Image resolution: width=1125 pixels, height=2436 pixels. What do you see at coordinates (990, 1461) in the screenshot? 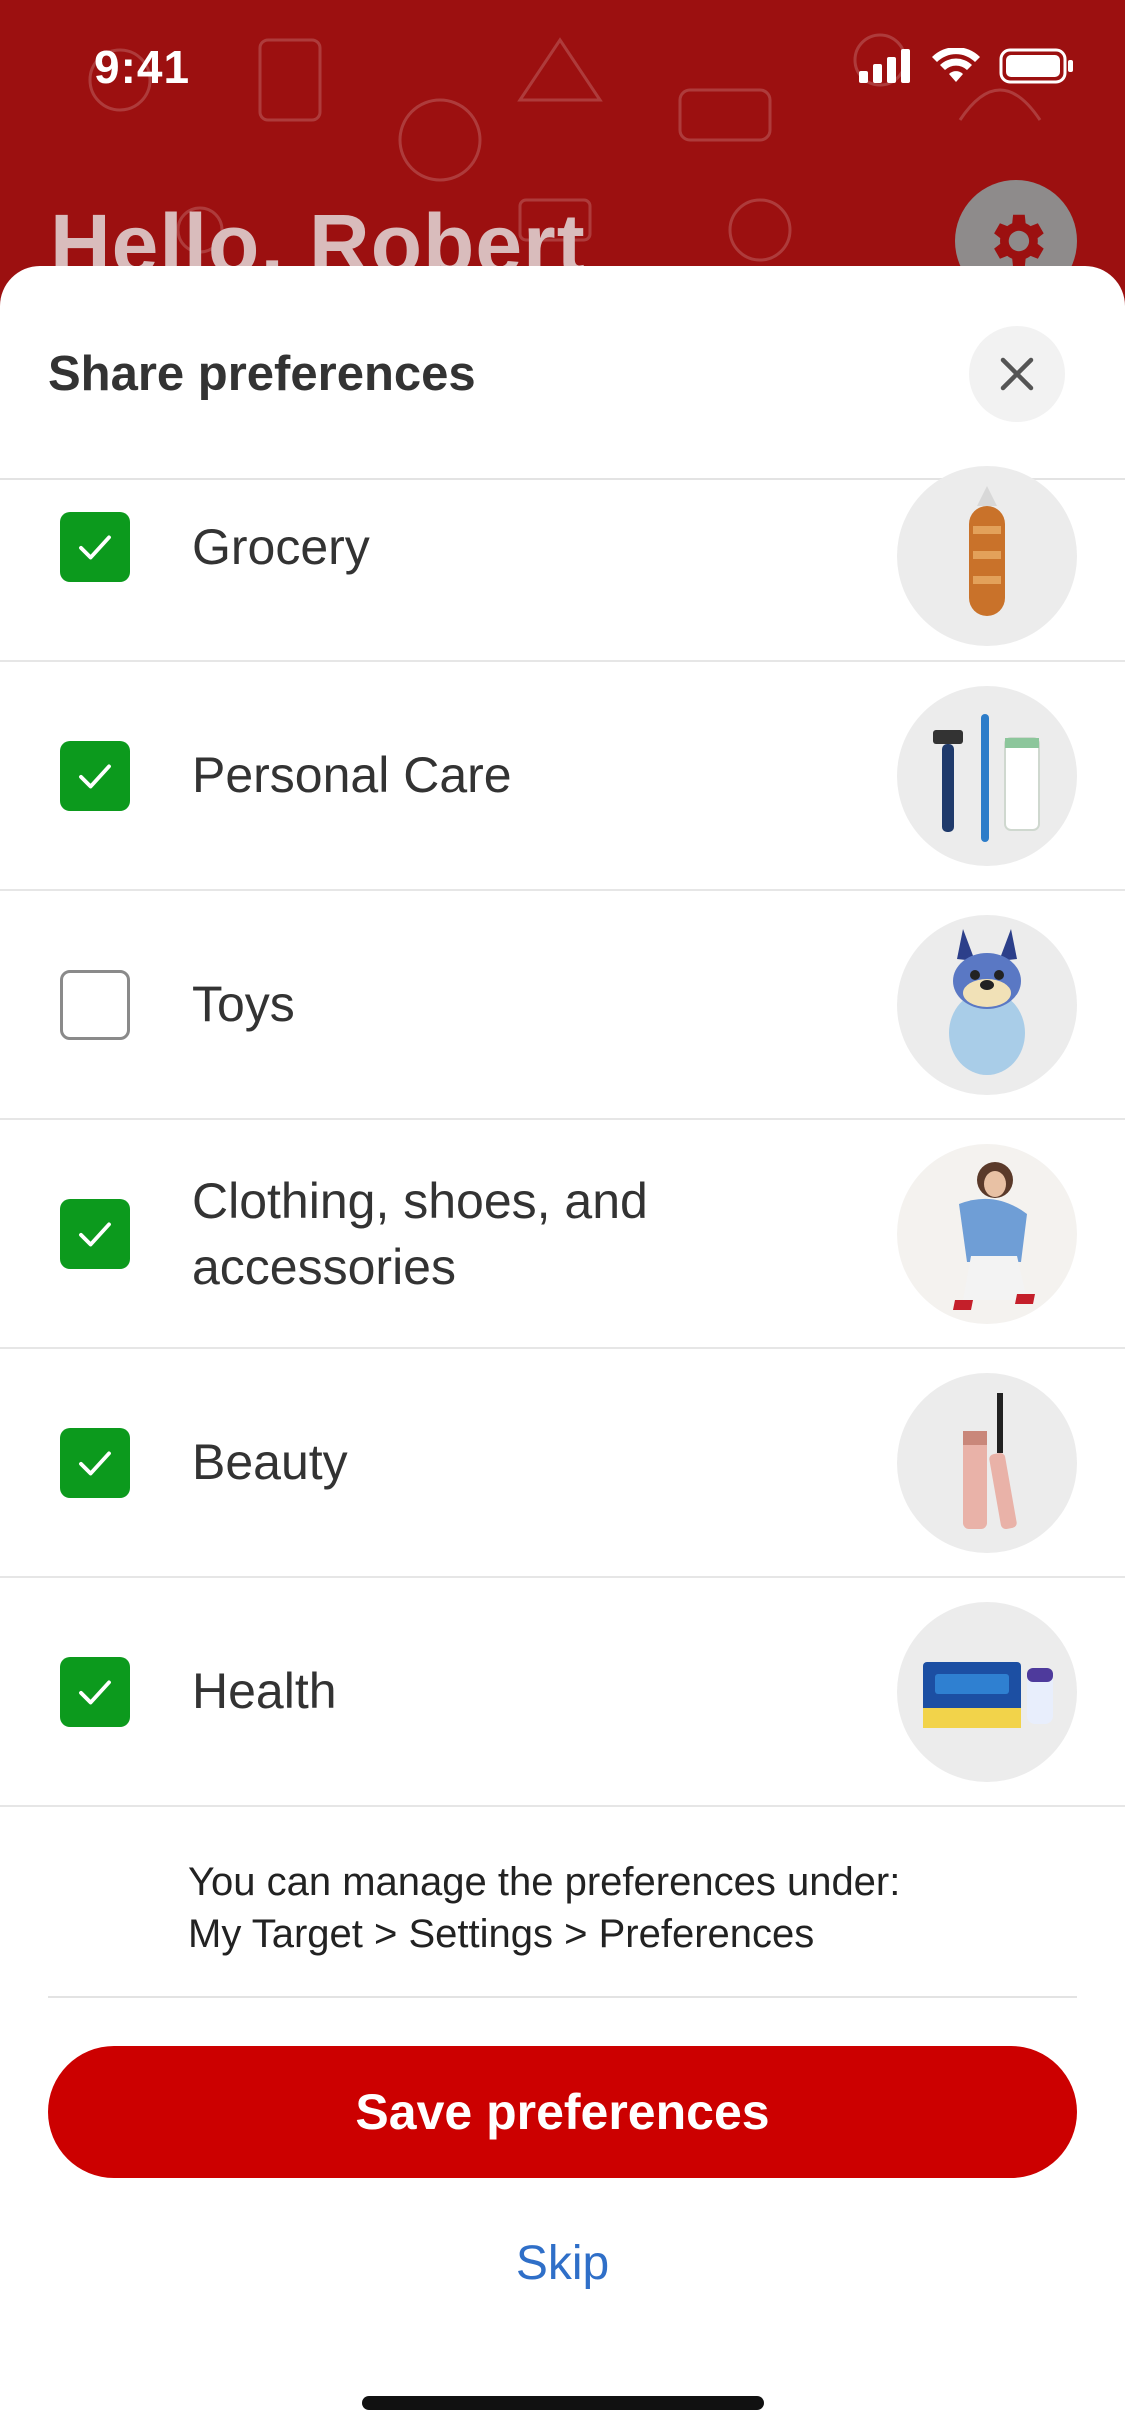
I see `mascara-icon` at bounding box center [990, 1461].